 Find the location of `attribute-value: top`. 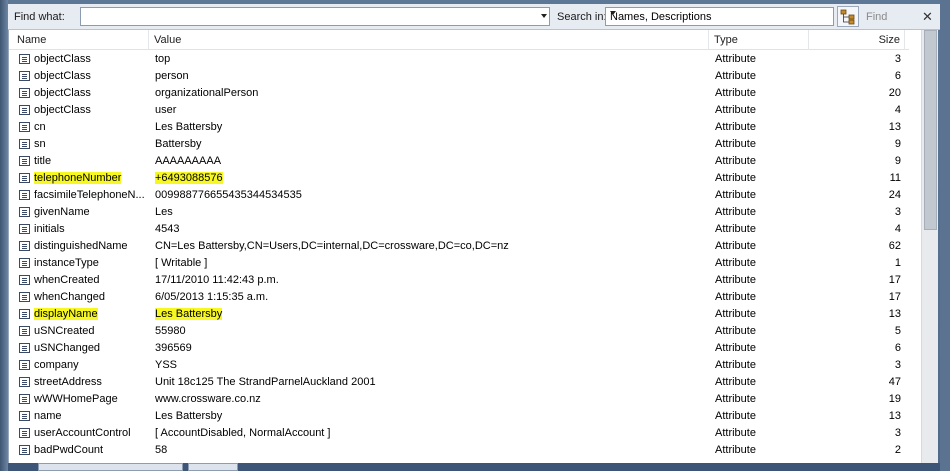

attribute-value: top is located at coordinates (163, 59).